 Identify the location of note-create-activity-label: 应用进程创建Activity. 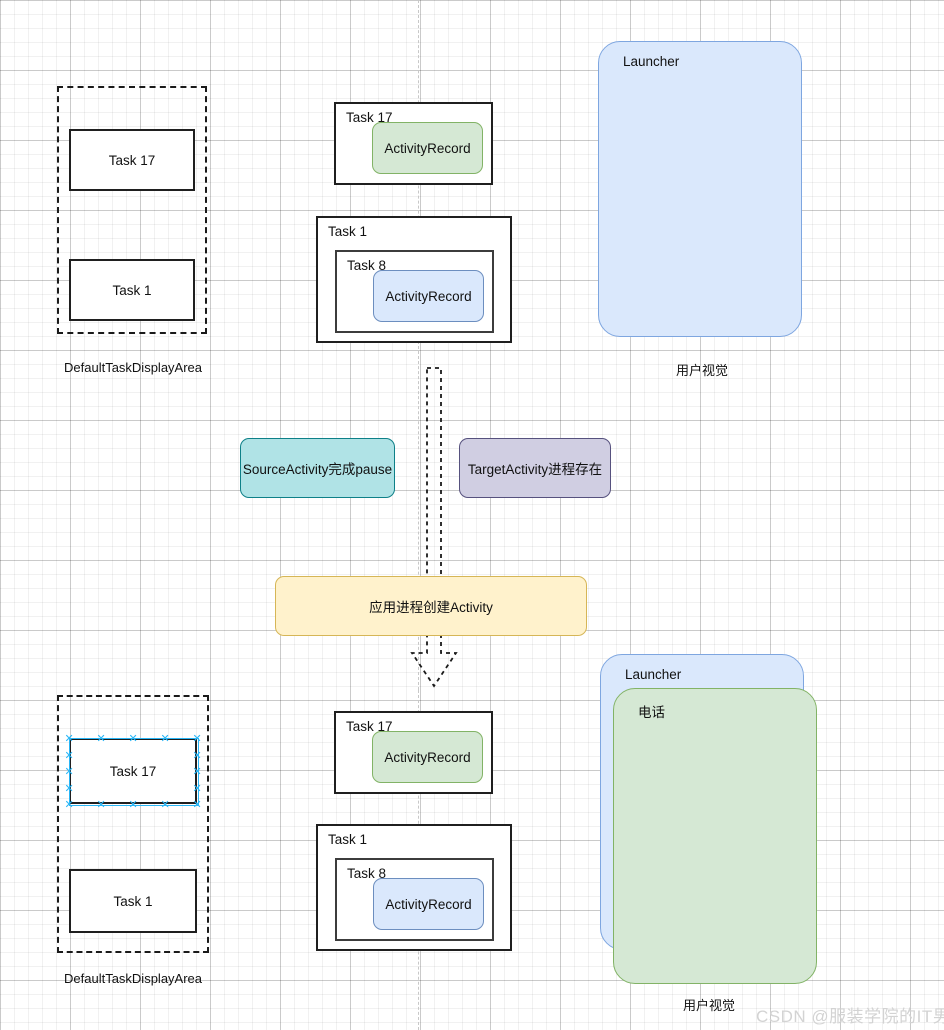
(431, 607).